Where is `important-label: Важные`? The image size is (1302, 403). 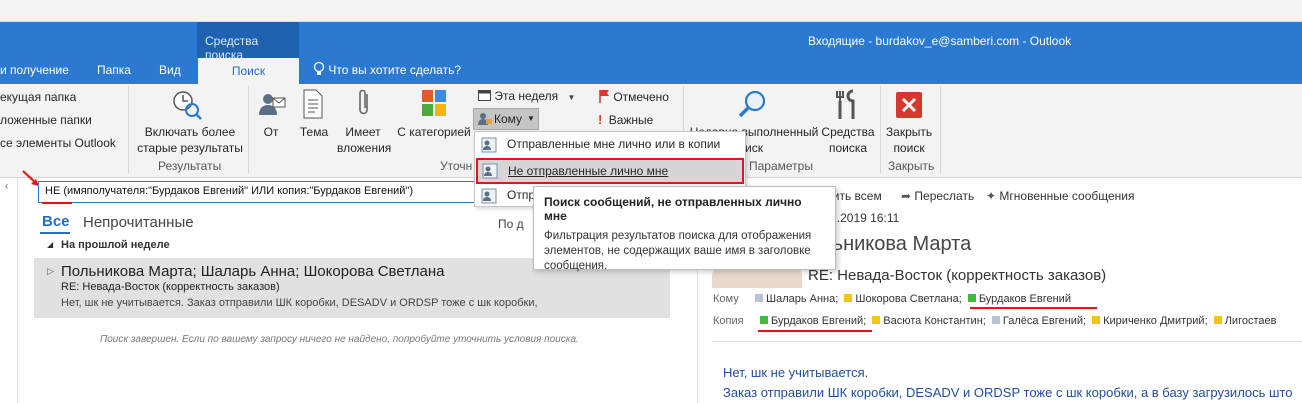
important-label: Важные is located at coordinates (631, 120).